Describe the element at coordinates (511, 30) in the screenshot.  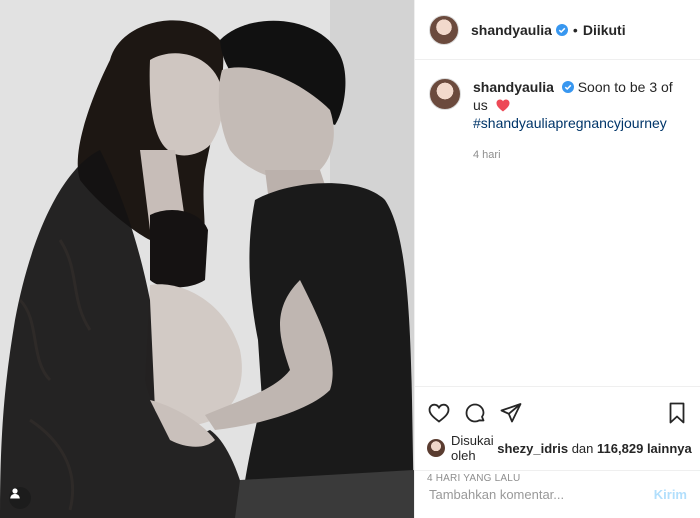
I see `author-username: shandyaulia` at that location.